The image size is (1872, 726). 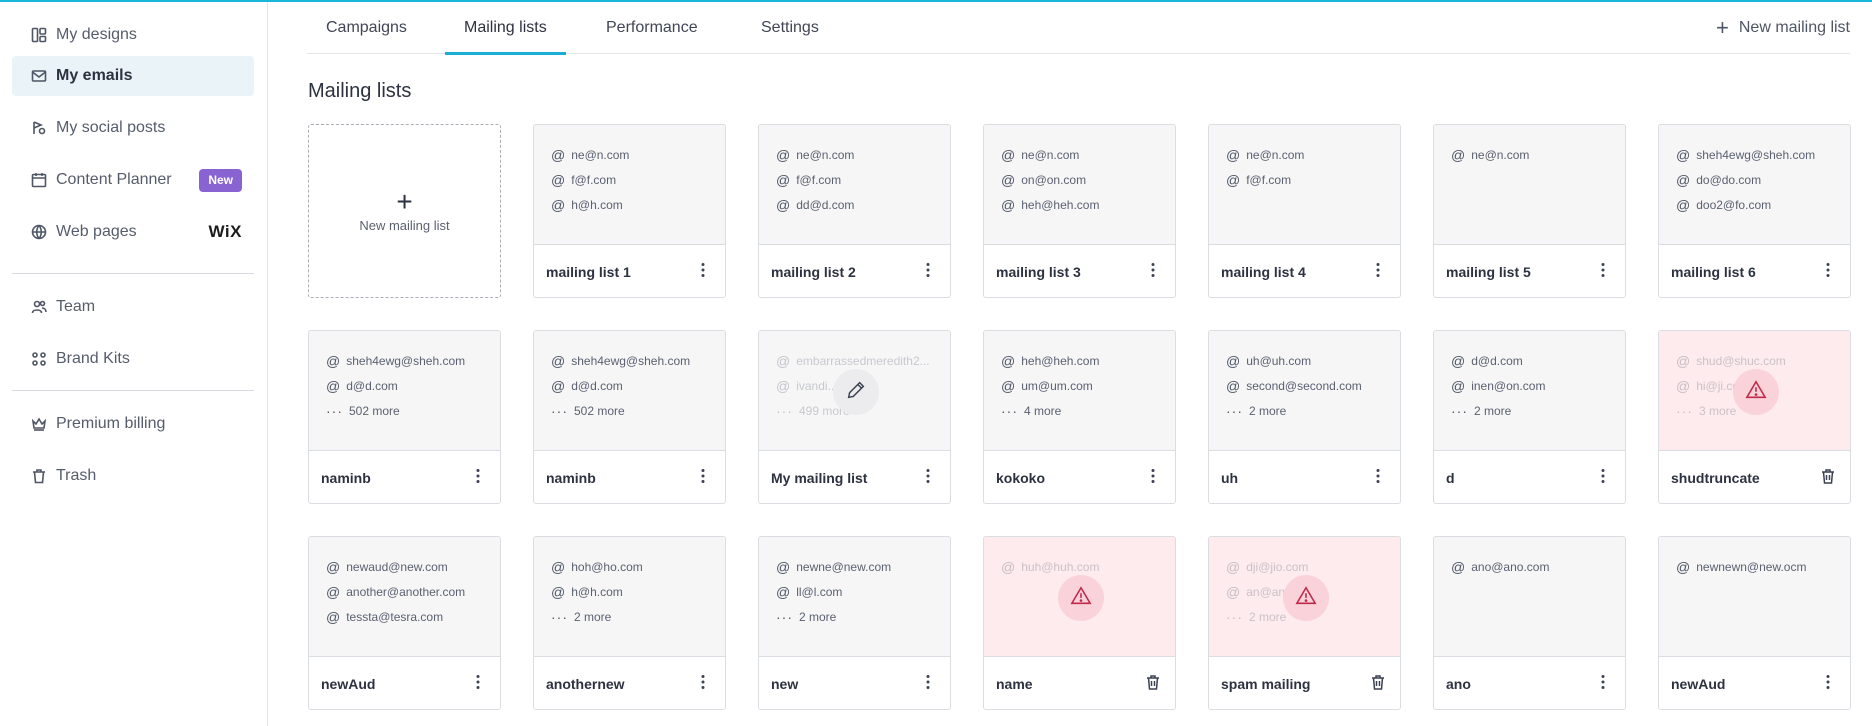 What do you see at coordinates (1508, 386) in the screenshot?
I see `email-text: inen@on.com` at bounding box center [1508, 386].